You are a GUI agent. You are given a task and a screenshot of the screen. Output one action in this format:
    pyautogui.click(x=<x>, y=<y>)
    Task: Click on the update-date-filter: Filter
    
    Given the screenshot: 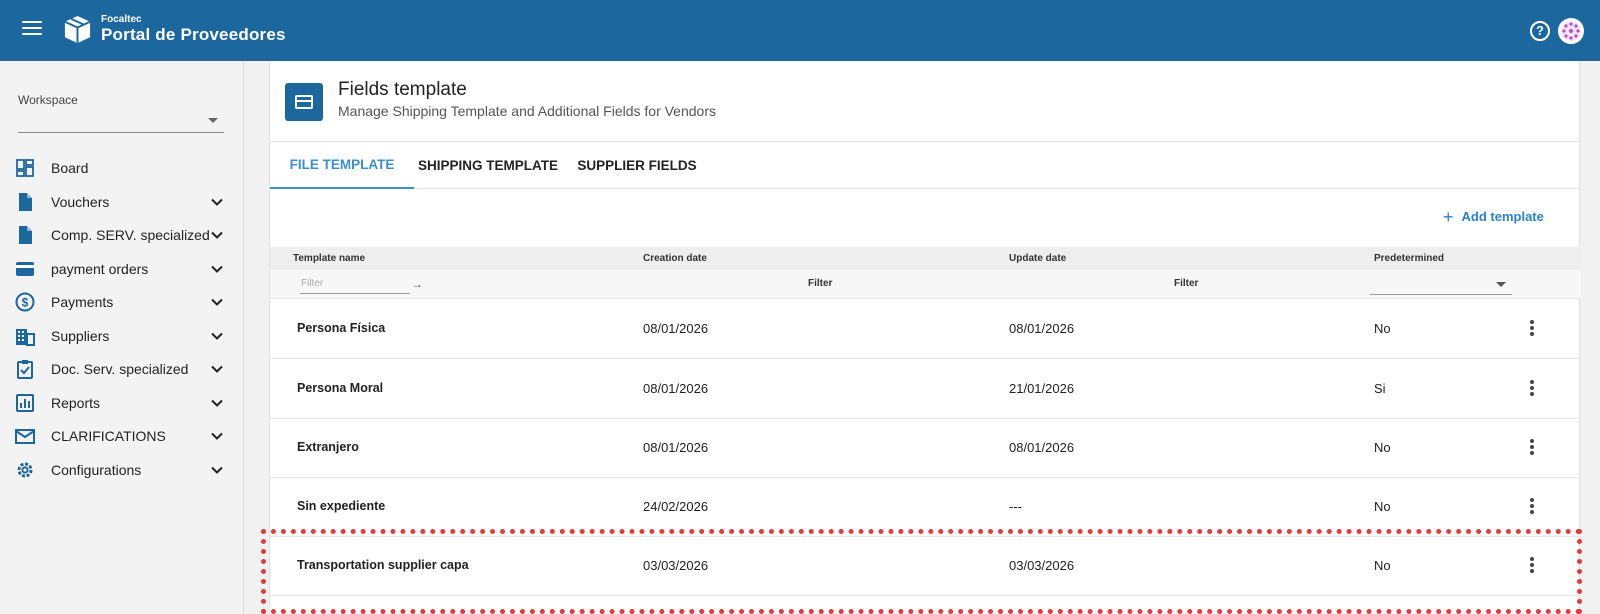 What is the action you would take?
    pyautogui.click(x=1186, y=283)
    